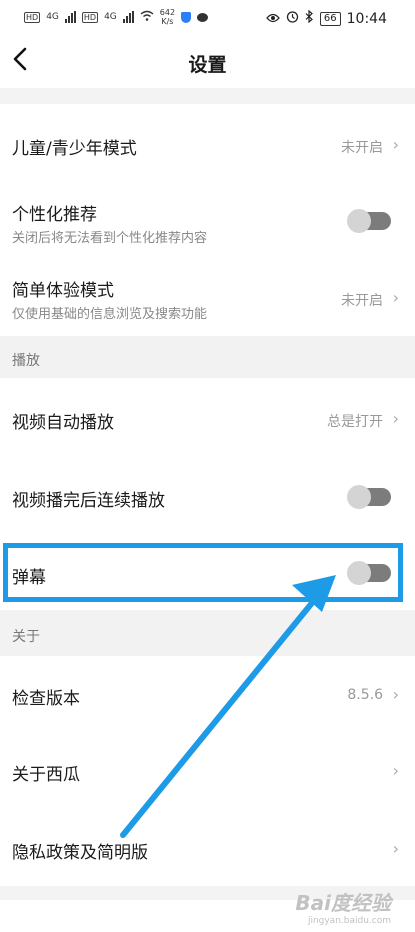 This screenshot has height=932, width=415. Describe the element at coordinates (343, 903) in the screenshot. I see `watermark-title: Bai度经验` at that location.